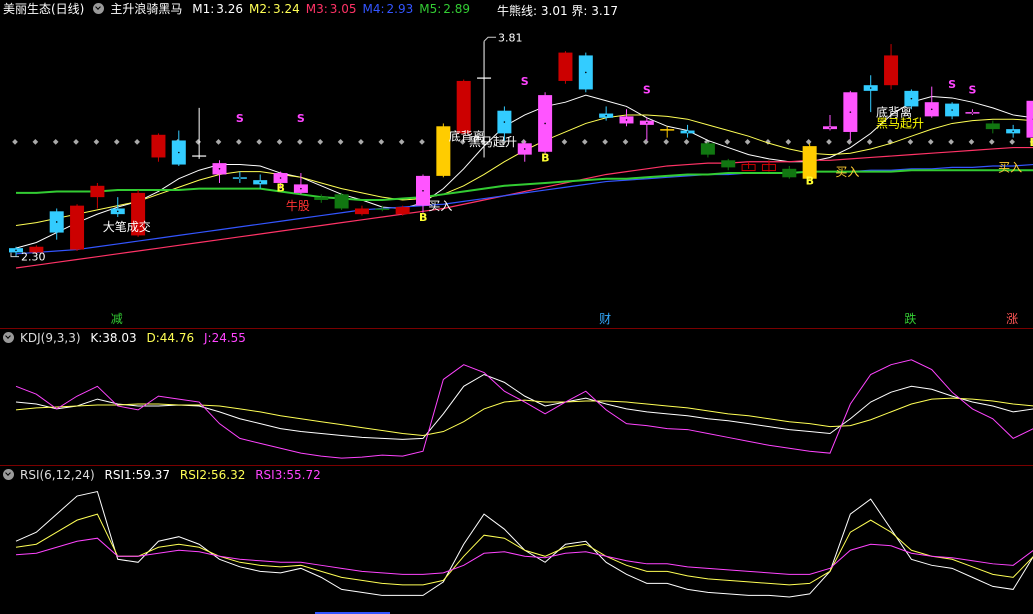  What do you see at coordinates (334, 9) in the screenshot?
I see `ma-values: M1: 3.26 M2: 3.24 M3: 3.05 M4: 2.93 M5: 2.89` at bounding box center [334, 9].